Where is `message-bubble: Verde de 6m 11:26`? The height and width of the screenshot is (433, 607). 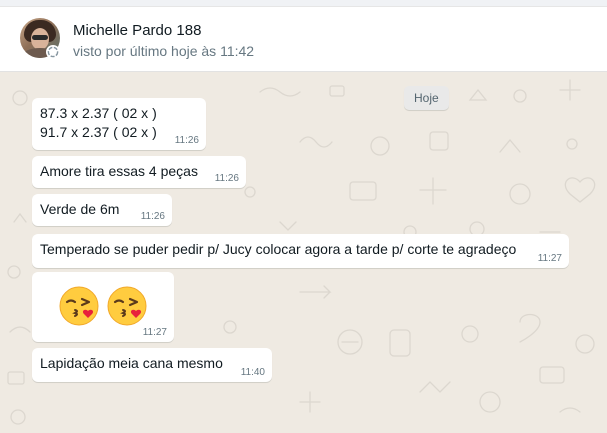 message-bubble: Verde de 6m 11:26 is located at coordinates (102, 210).